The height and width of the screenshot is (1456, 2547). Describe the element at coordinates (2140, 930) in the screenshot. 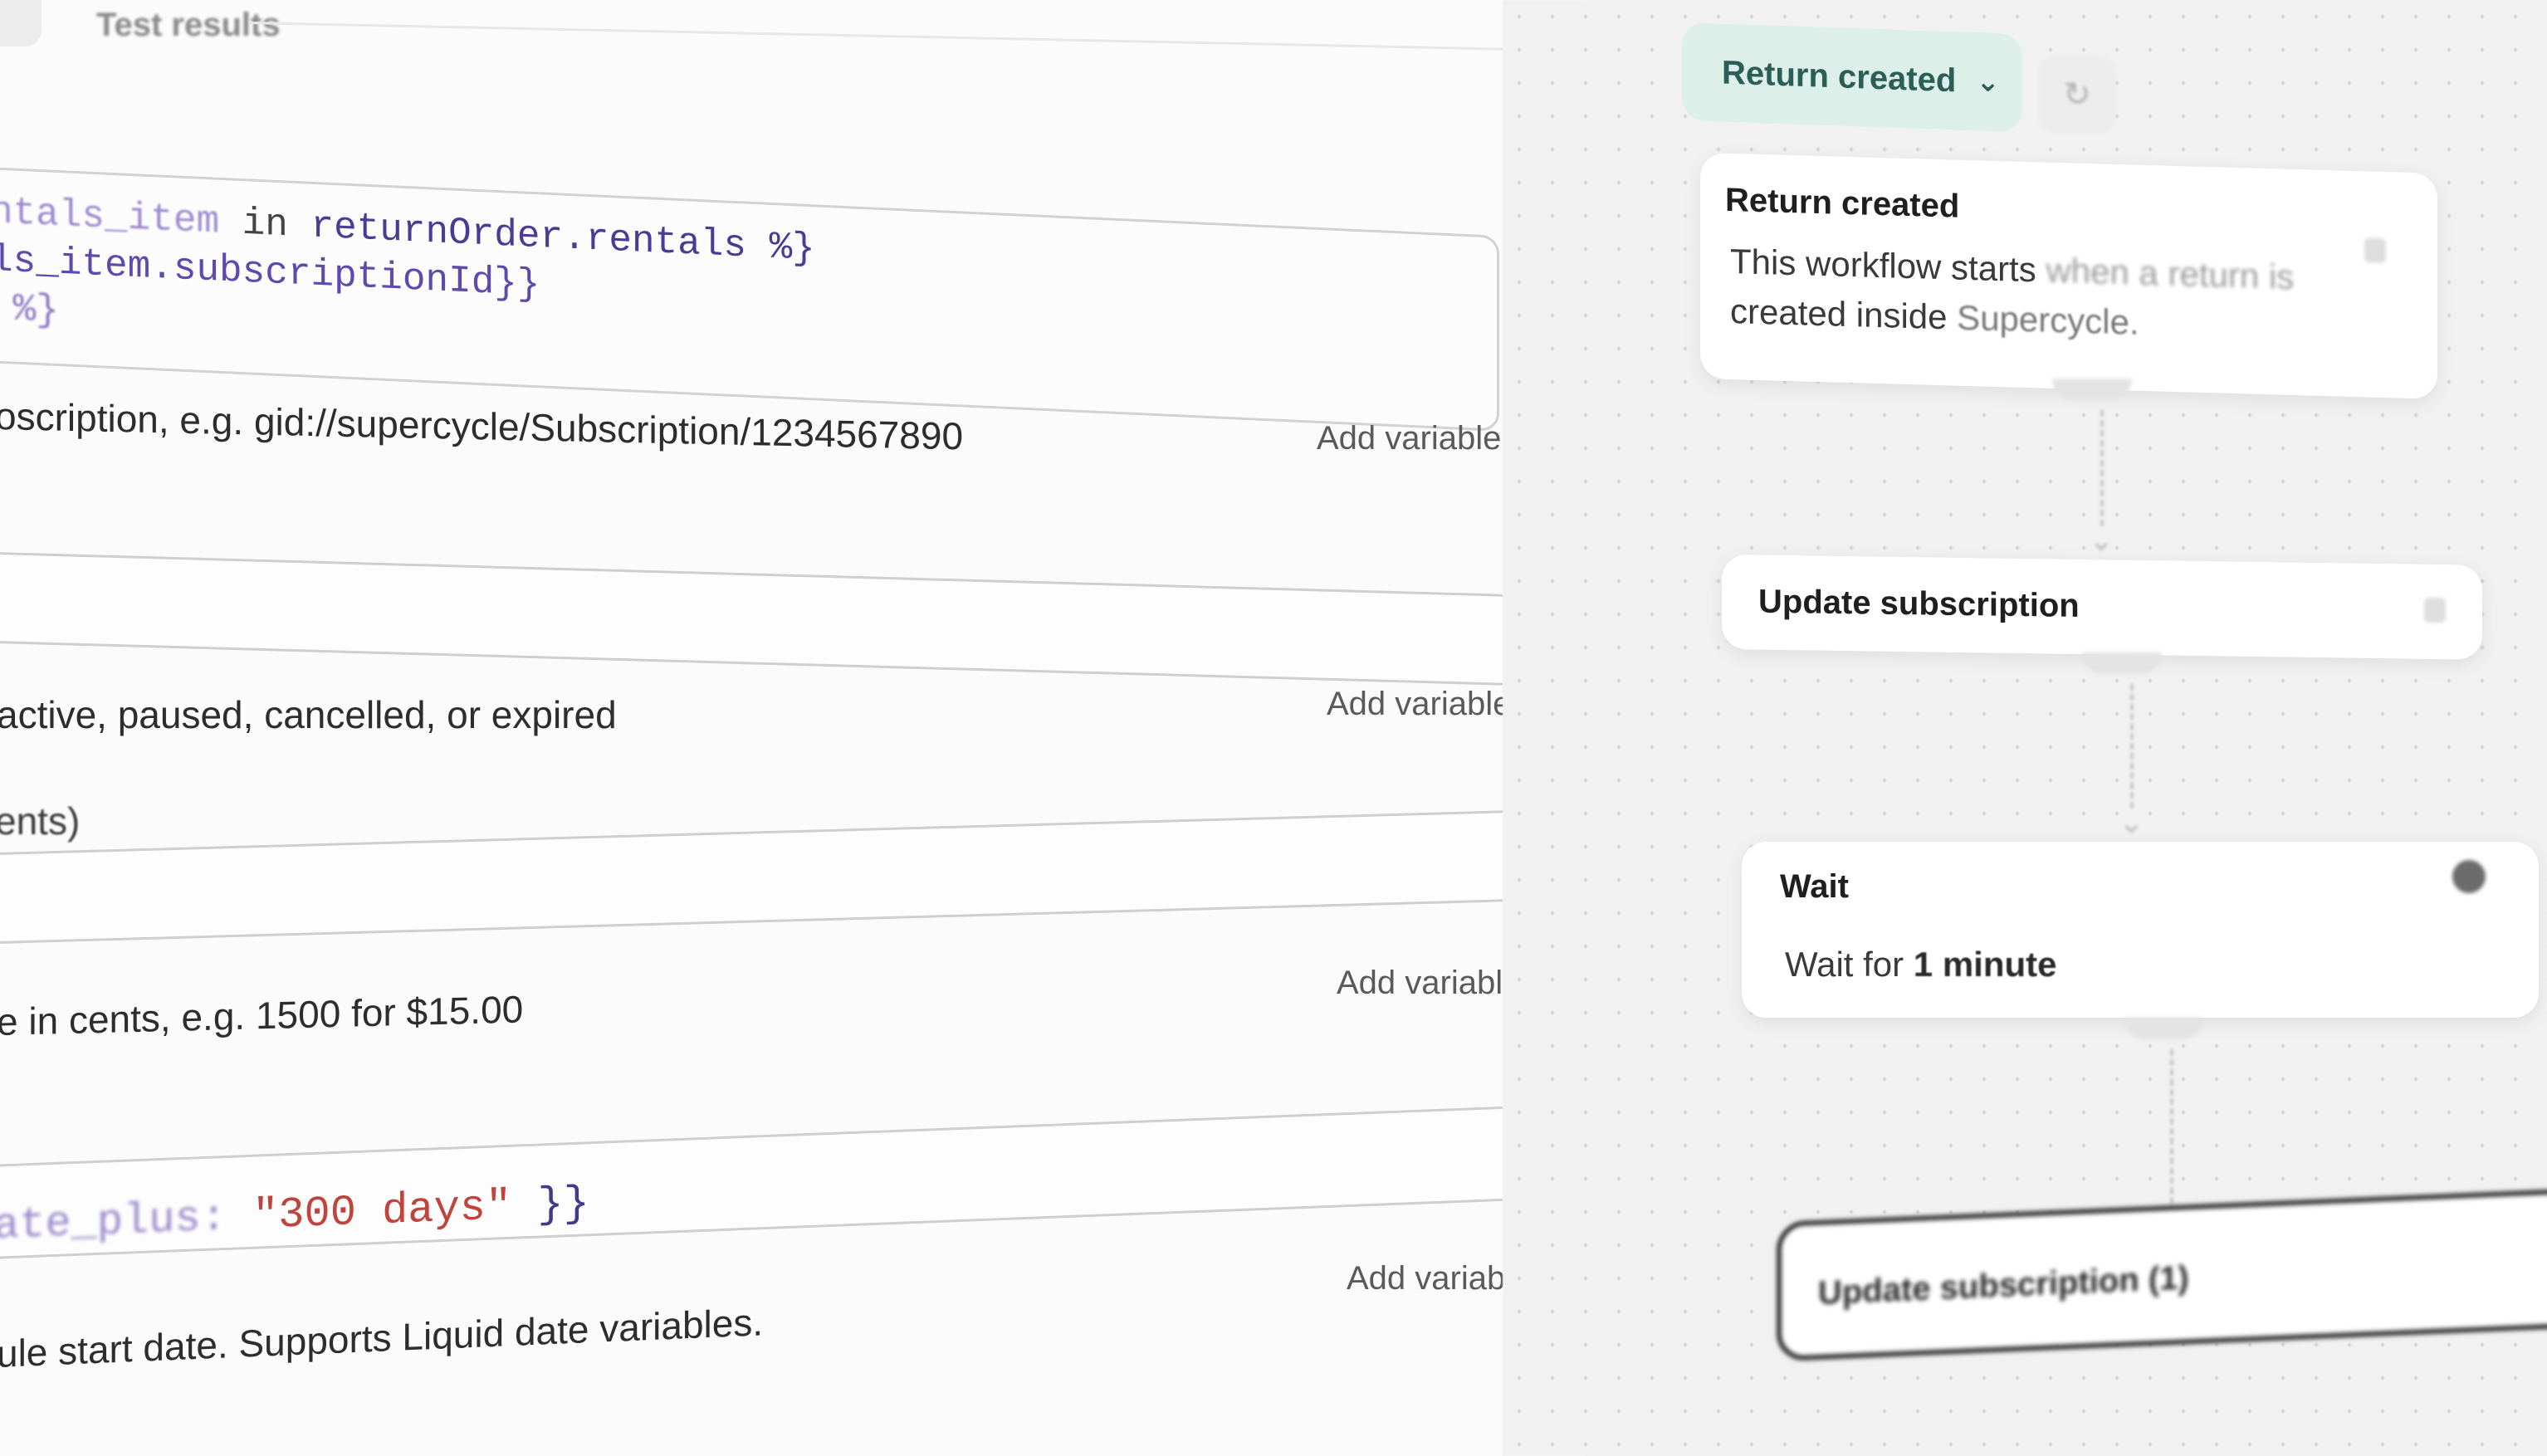

I see `workflow-node-wait: Wait Wait for 1 minute` at that location.